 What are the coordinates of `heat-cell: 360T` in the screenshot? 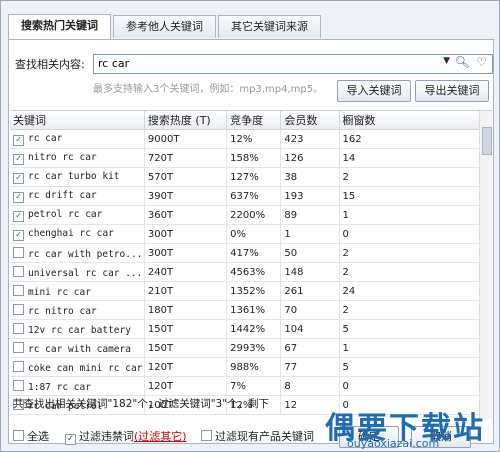 It's located at (186, 215).